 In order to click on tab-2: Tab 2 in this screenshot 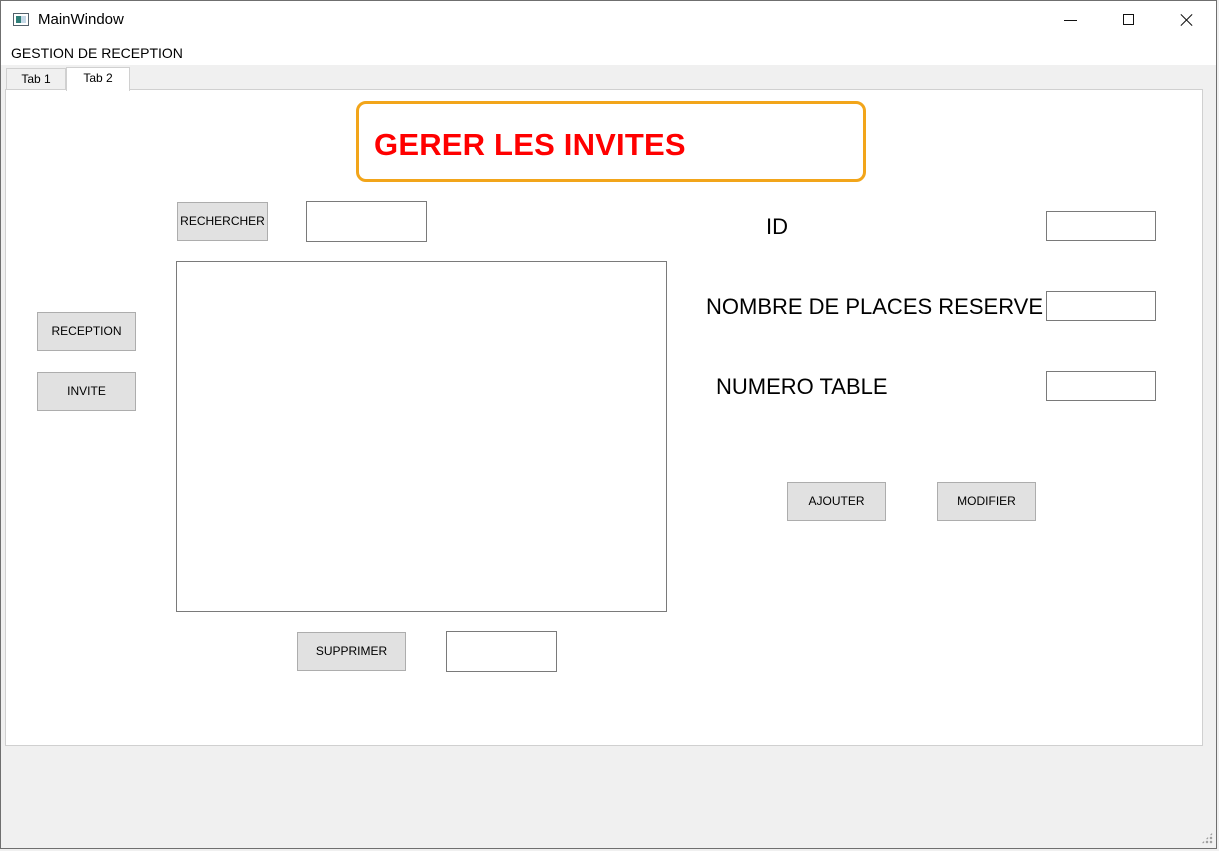, I will do `click(98, 79)`.